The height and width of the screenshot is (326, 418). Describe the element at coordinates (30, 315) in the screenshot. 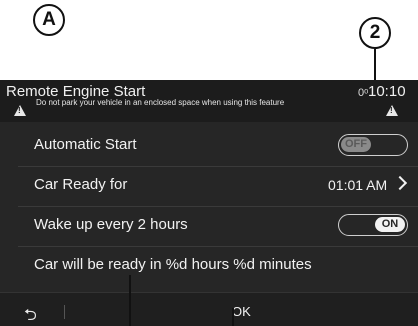

I see `back-arrow-icon: ⮌` at that location.